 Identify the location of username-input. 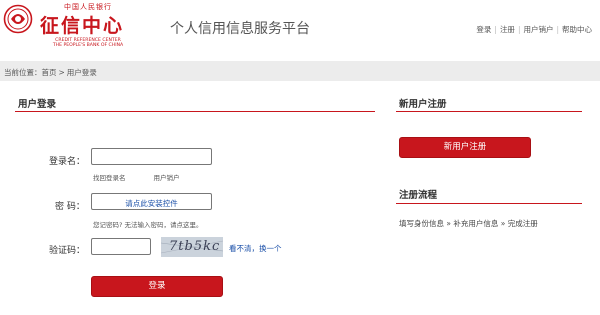
(151, 156).